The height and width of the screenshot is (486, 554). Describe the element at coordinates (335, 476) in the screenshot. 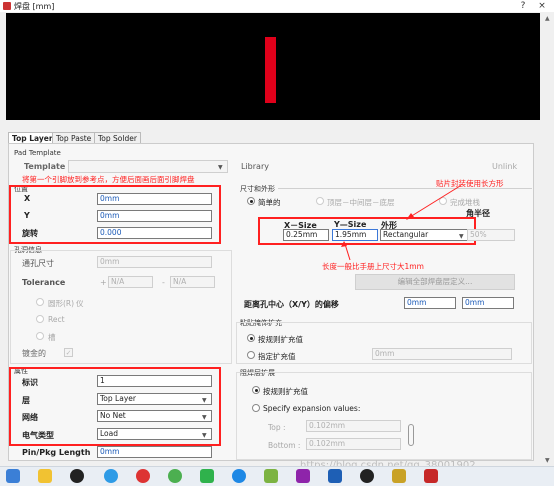

I see `word-icon` at that location.